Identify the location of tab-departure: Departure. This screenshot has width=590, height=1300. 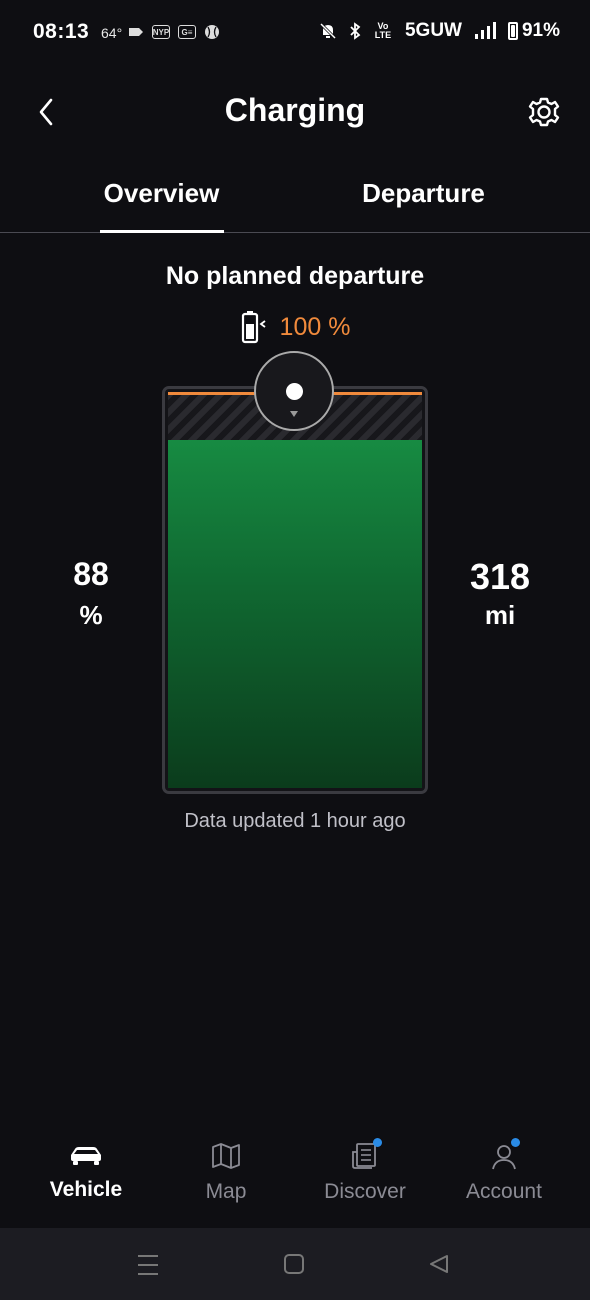
(423, 193).